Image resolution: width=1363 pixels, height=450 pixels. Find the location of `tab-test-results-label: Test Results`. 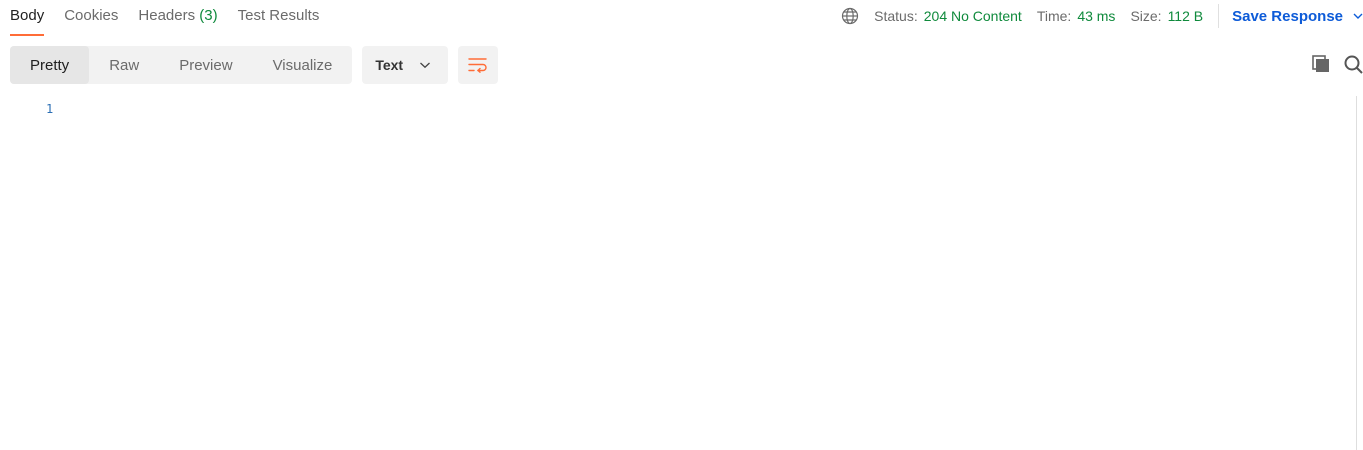

tab-test-results-label: Test Results is located at coordinates (278, 15).